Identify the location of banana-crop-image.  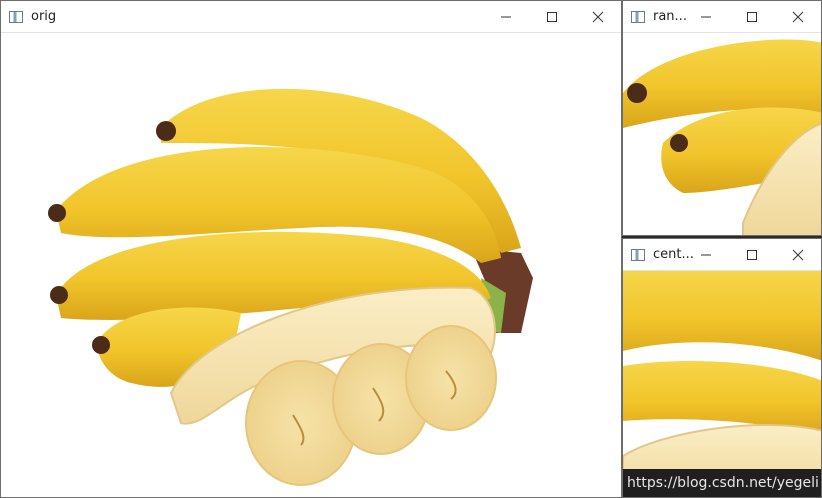
(722, 134).